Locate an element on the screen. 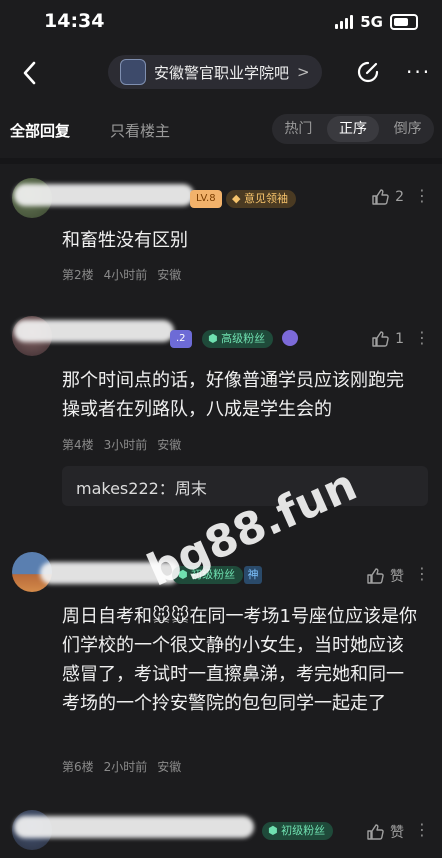  reply-tabs: 全部回复 只看楼主 热门 正序 倒序 is located at coordinates (221, 130).